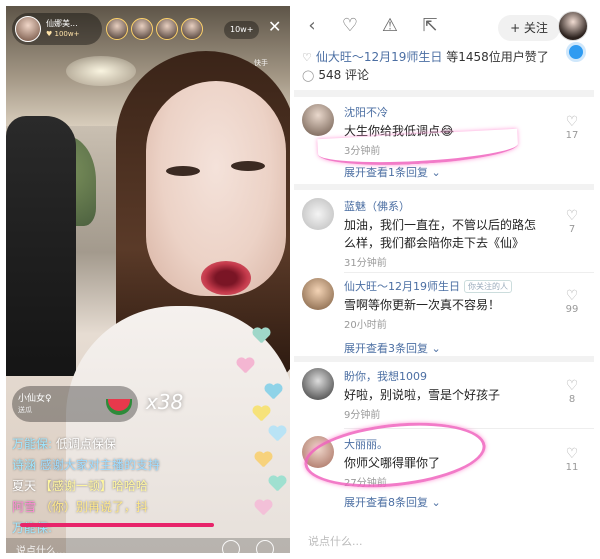  What do you see at coordinates (444, 26) in the screenshot?
I see `top-bar: ‹ ♡ ⚠ ⇱ + 关注` at bounding box center [444, 26].